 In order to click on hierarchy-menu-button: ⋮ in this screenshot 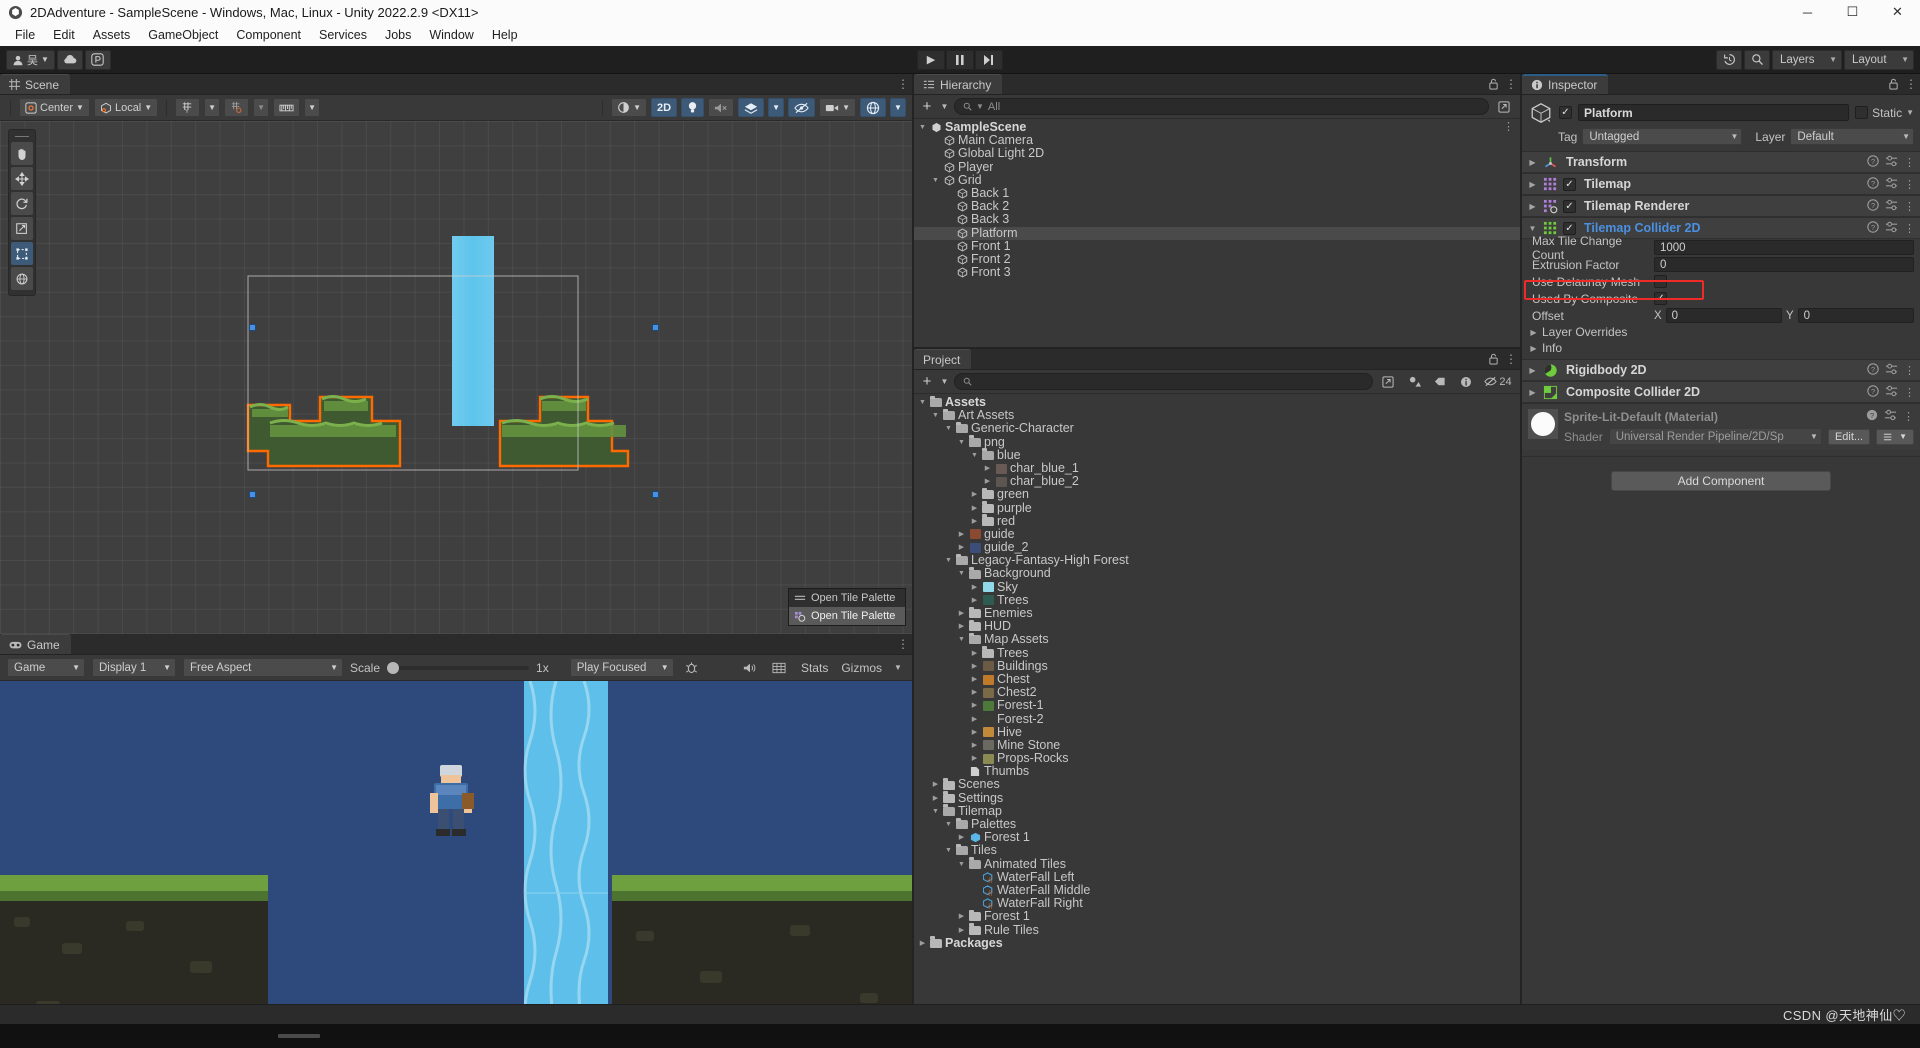, I will do `click(1511, 84)`.